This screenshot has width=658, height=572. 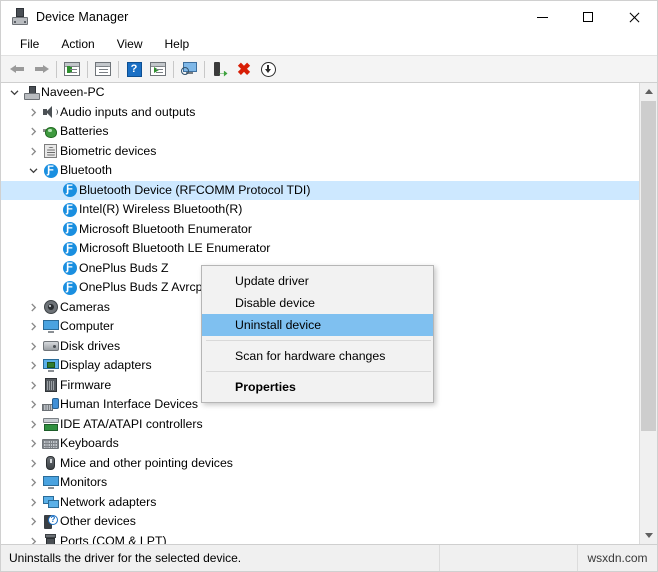 What do you see at coordinates (320, 464) in the screenshot?
I see `tree-item: Mice and other pointing devices` at bounding box center [320, 464].